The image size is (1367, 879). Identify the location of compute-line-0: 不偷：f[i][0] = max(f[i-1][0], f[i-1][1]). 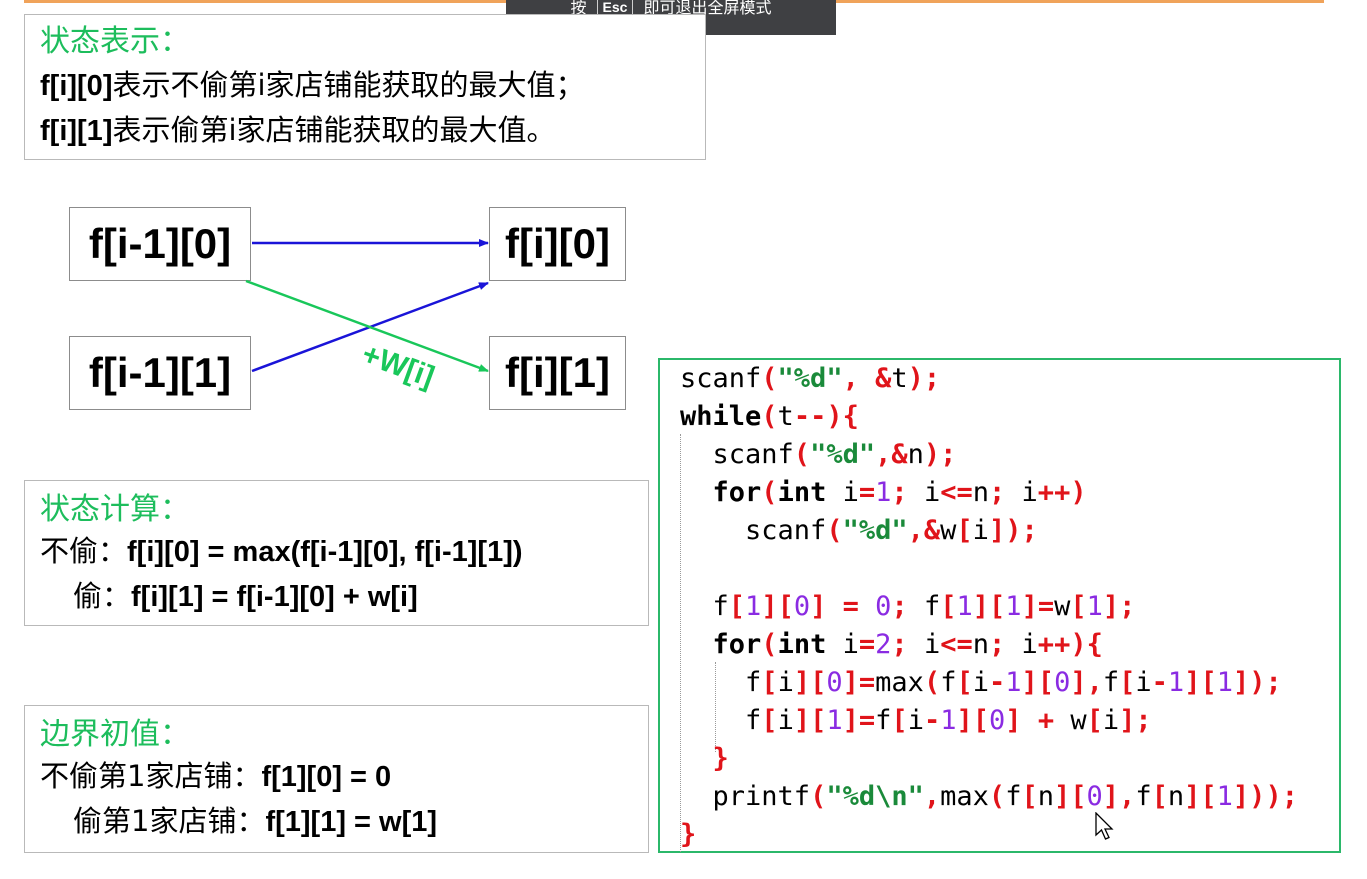
(344, 551).